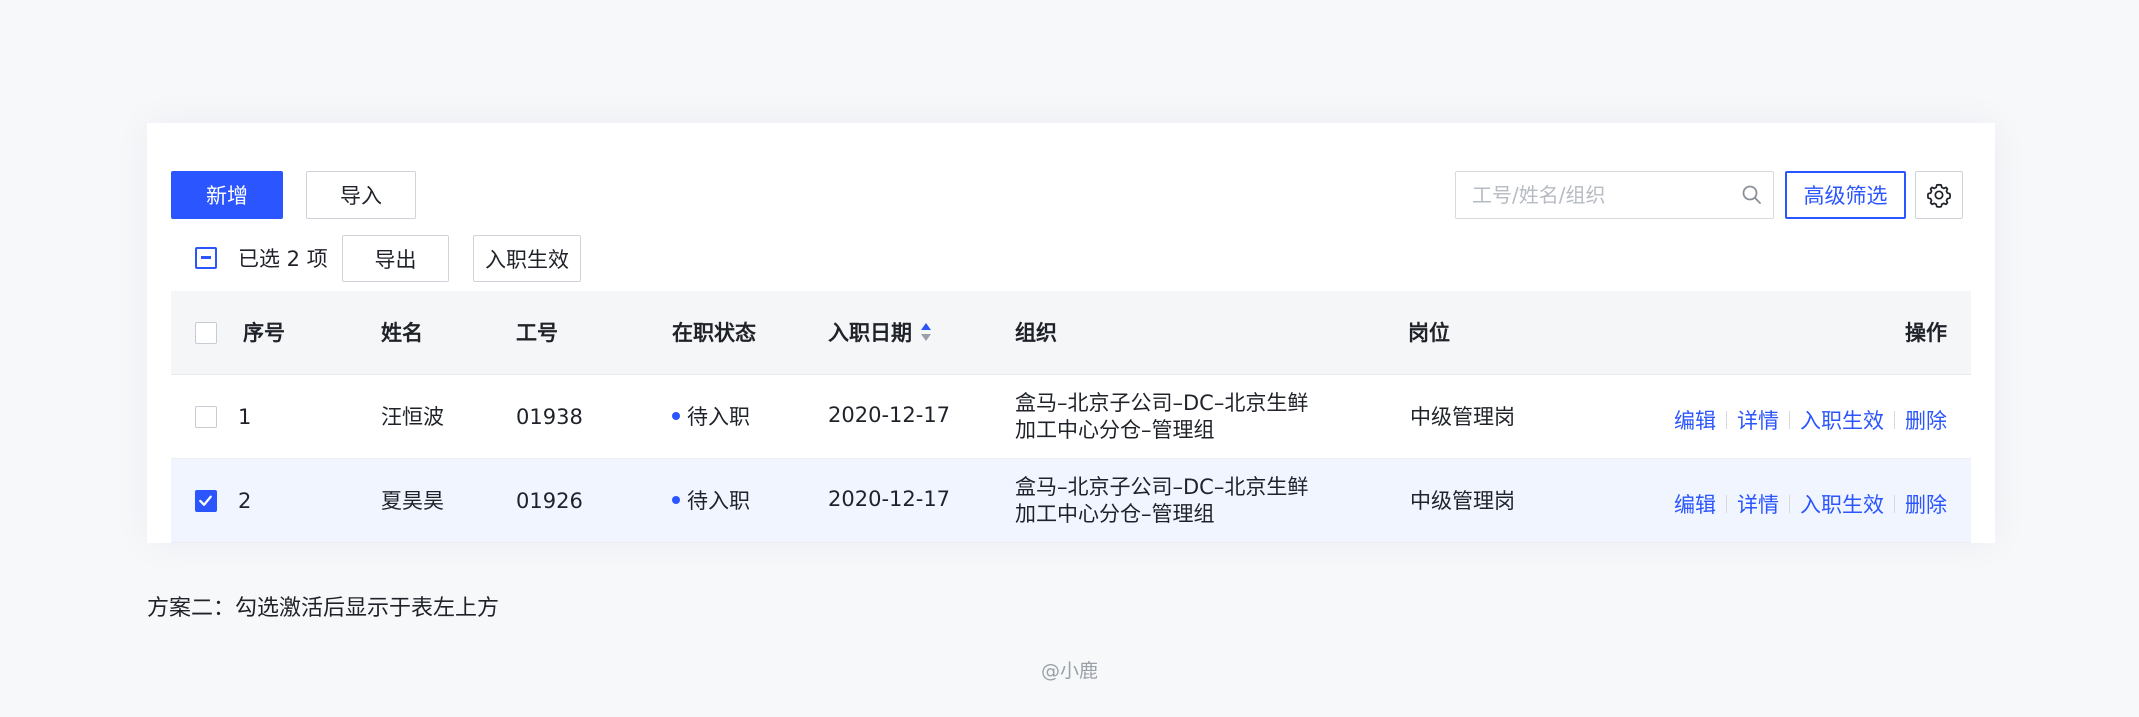  What do you see at coordinates (549, 501) in the screenshot?
I see `row-id: 01926` at bounding box center [549, 501].